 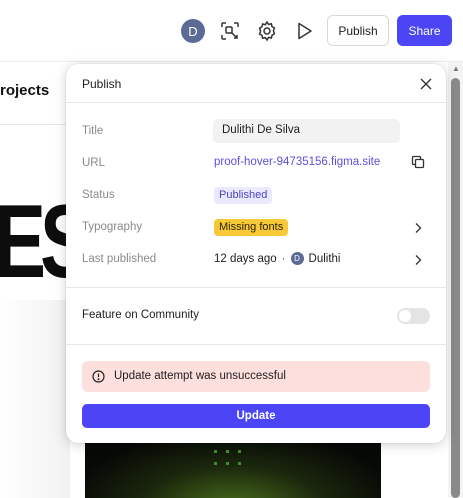 I want to click on publisher-avatar: D, so click(x=297, y=258).